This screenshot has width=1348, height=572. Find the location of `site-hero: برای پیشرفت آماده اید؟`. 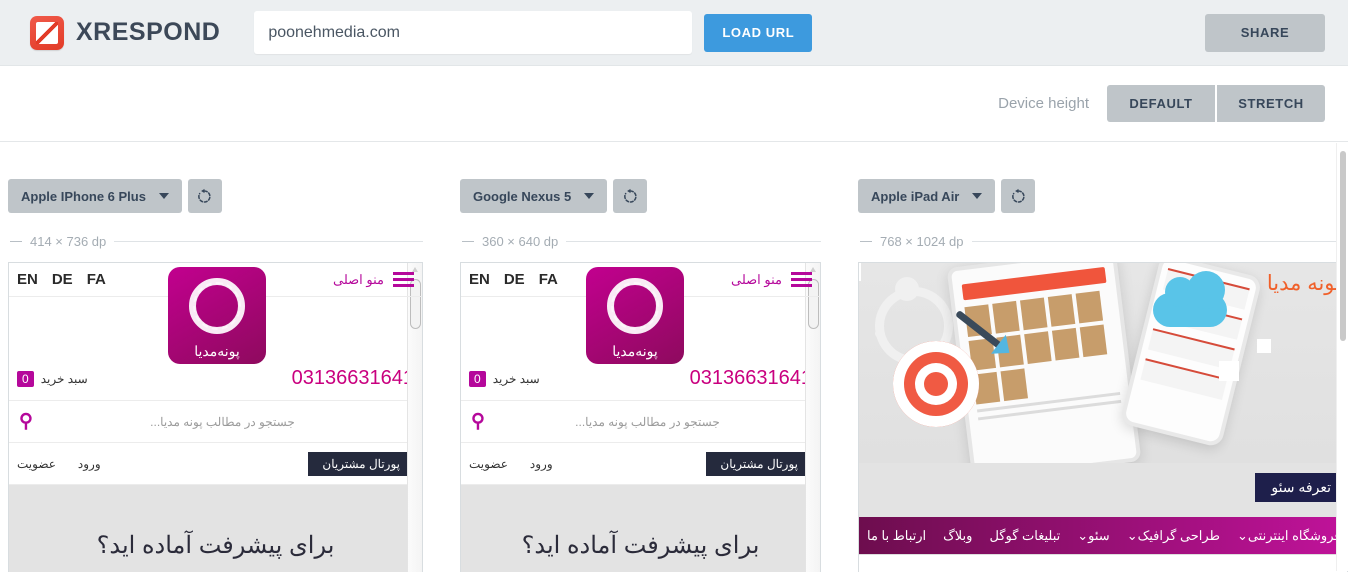

site-hero: برای پیشرفت آماده اید؟ is located at coordinates (640, 528).